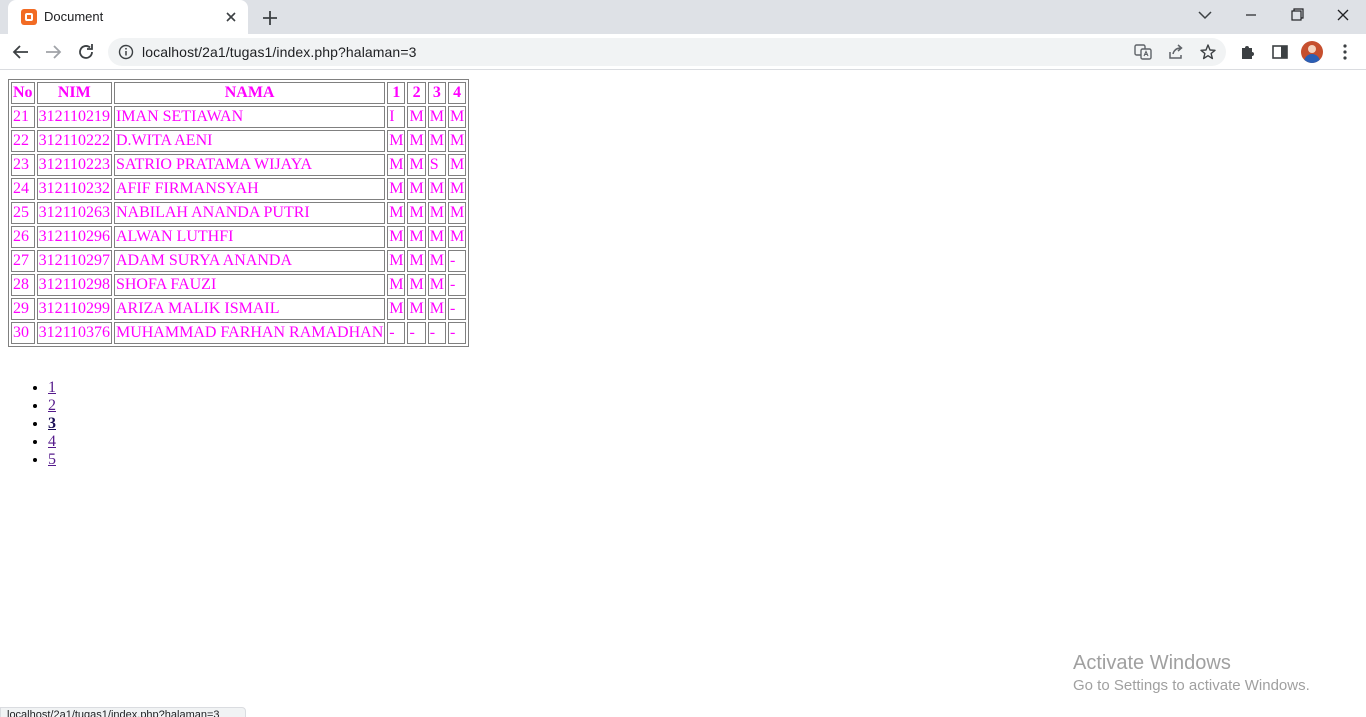  I want to click on page-link-3: 3, so click(52, 423).